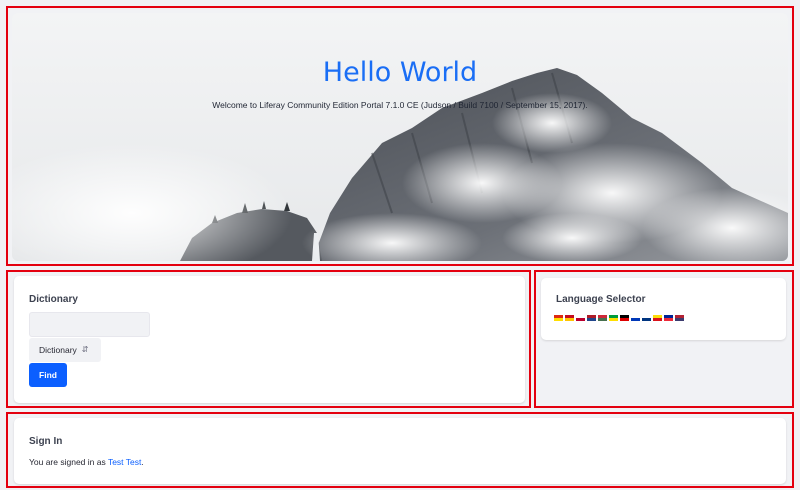 The width and height of the screenshot is (800, 490). Describe the element at coordinates (624, 318) in the screenshot. I see `german-flag-icon` at that location.